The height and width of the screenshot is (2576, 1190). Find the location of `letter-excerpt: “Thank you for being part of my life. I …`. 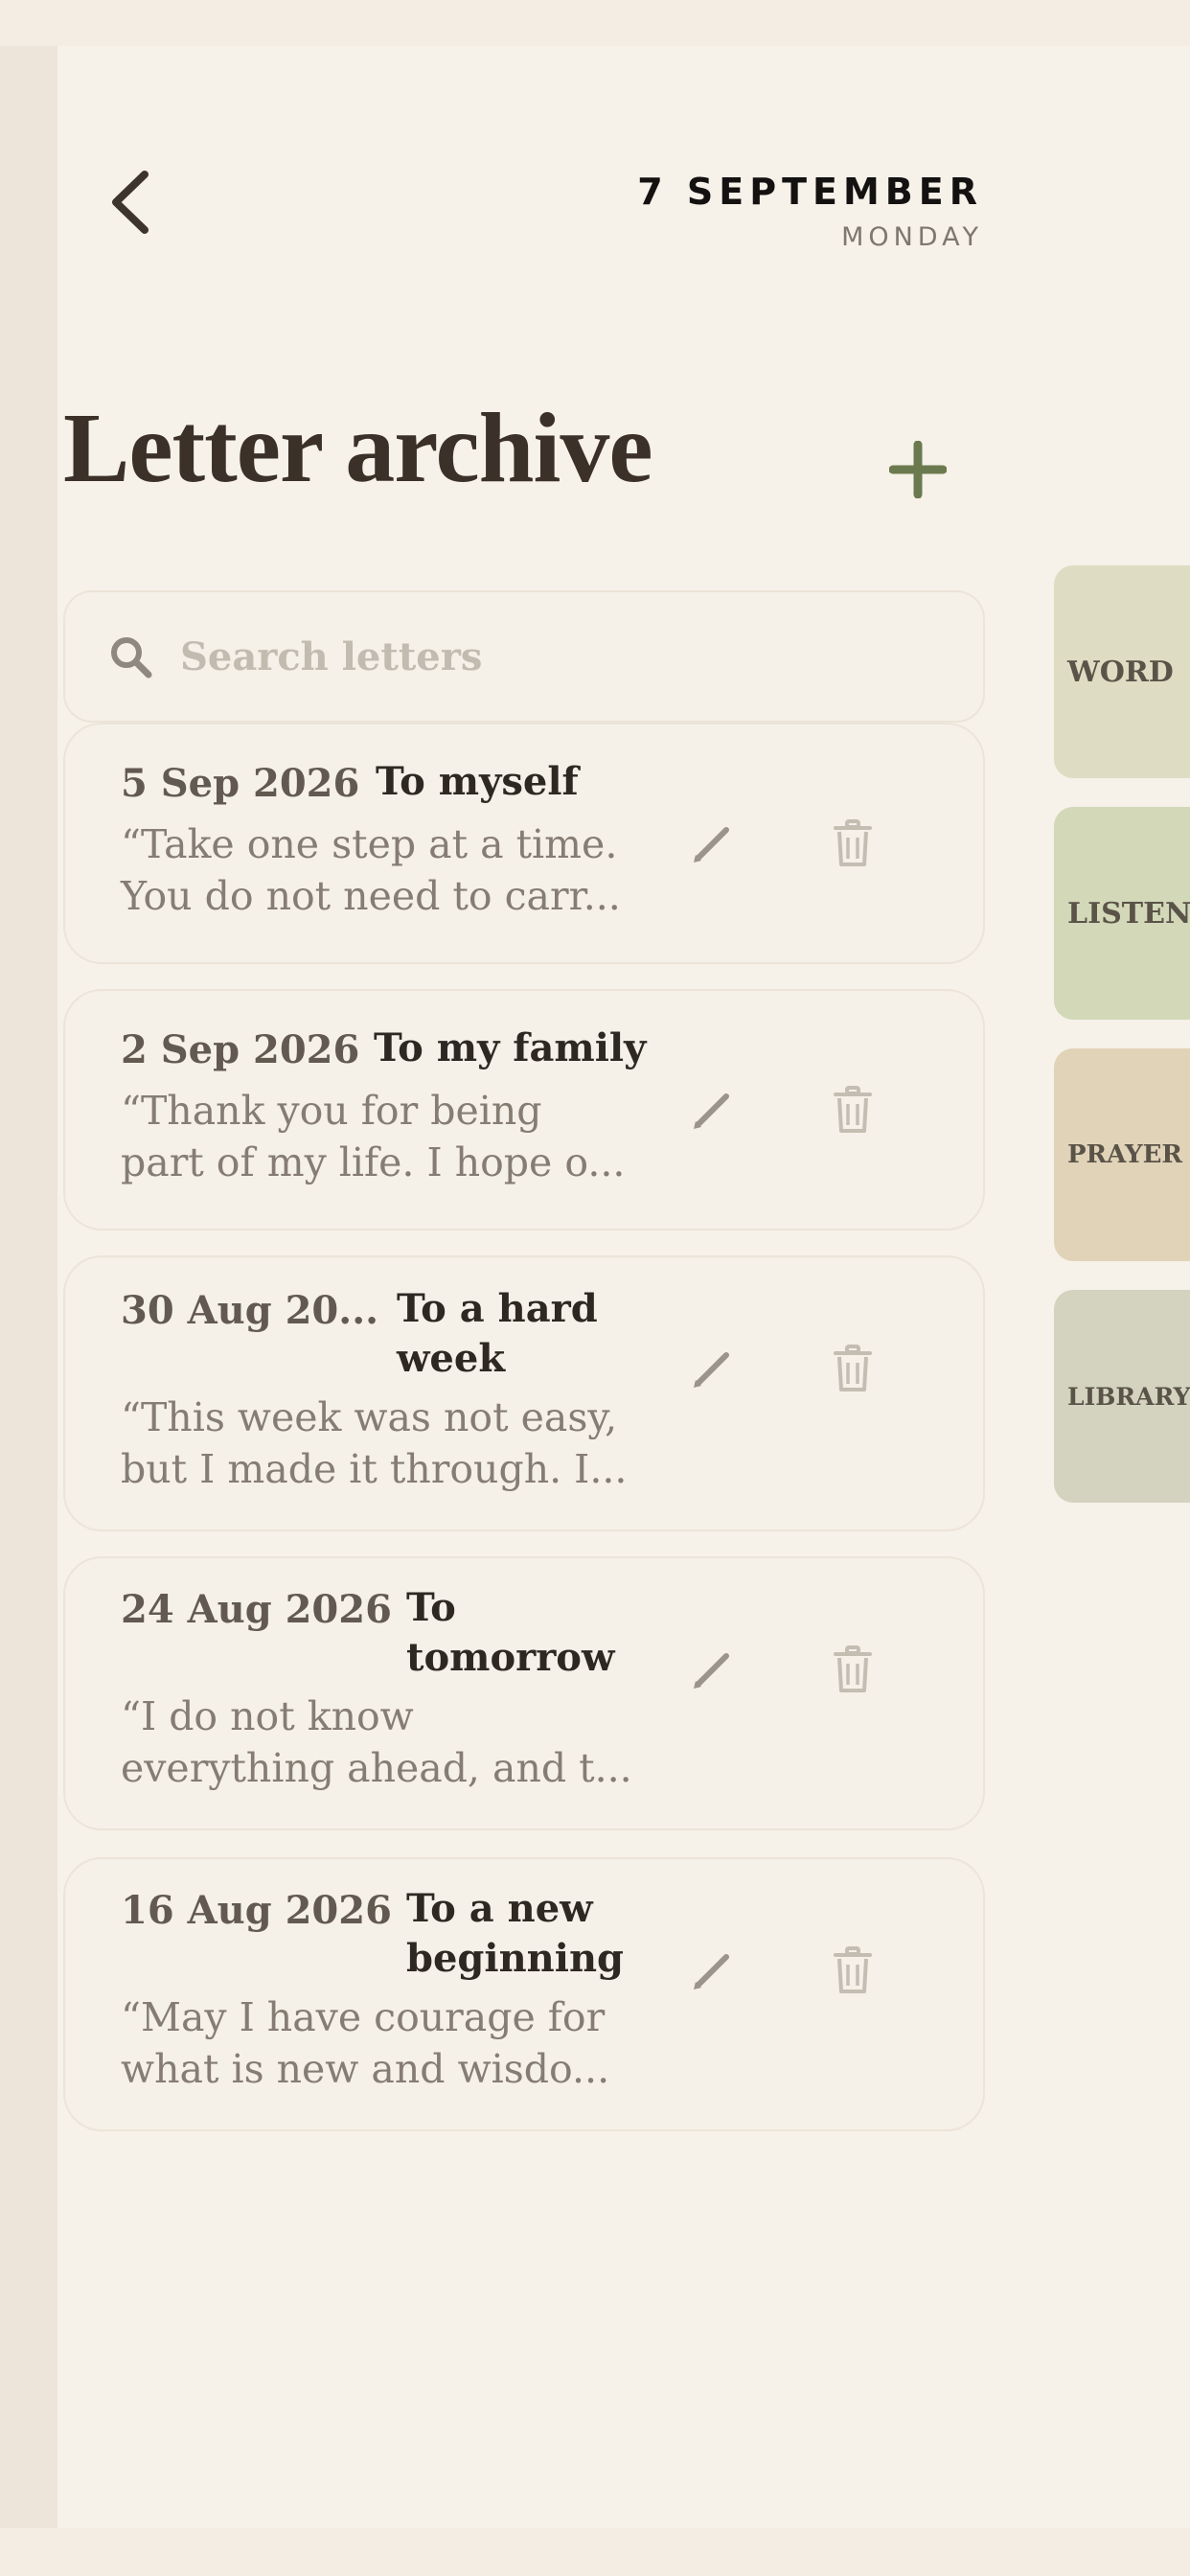

letter-excerpt: “Thank you for being part of my life. I … is located at coordinates (409, 1136).